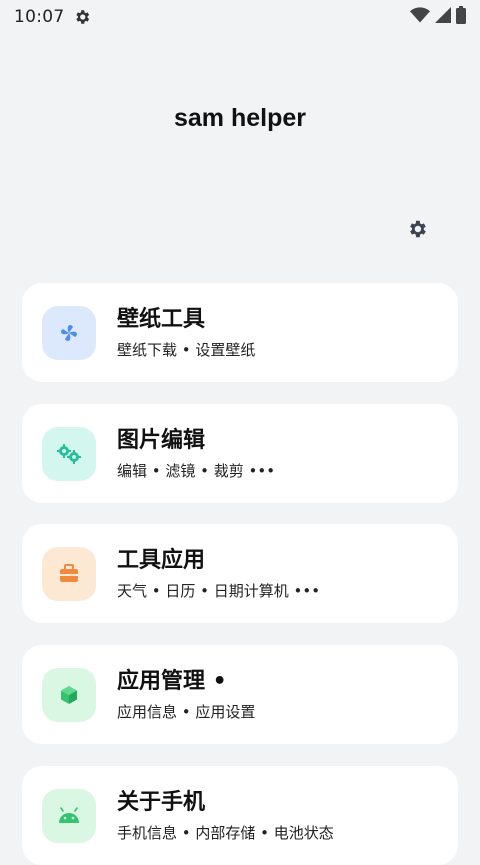  What do you see at coordinates (39, 17) in the screenshot?
I see `status-time: 10:07` at bounding box center [39, 17].